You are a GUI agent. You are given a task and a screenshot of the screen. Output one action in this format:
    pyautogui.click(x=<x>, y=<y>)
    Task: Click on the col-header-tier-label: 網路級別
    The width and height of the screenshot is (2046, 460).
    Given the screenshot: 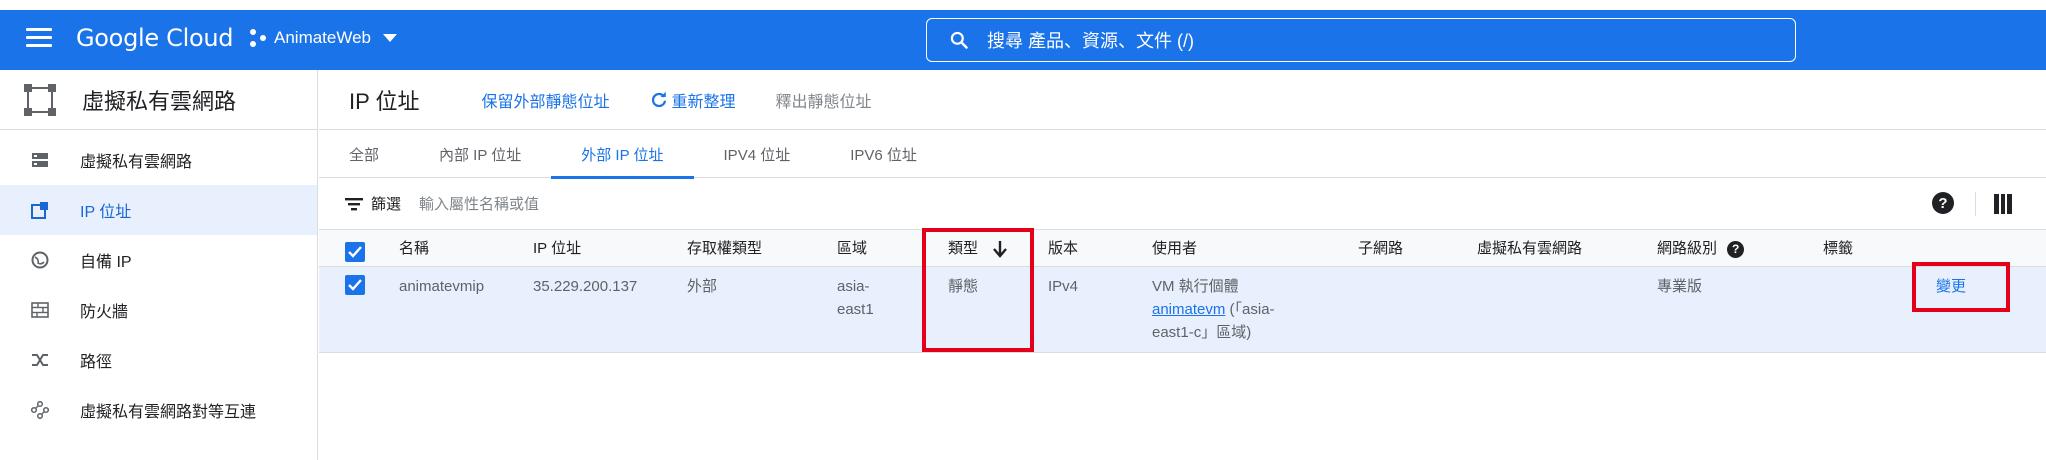 What is the action you would take?
    pyautogui.click(x=1687, y=249)
    